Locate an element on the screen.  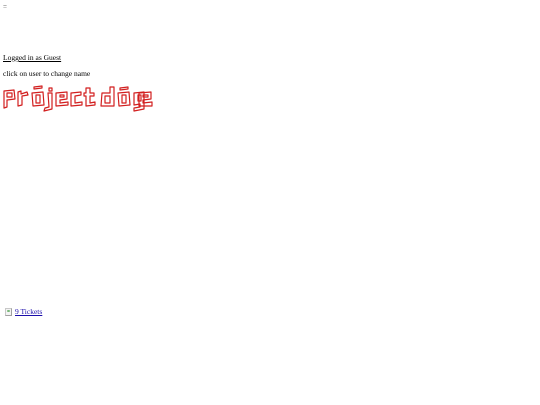
tickets-link: 9 Tickets is located at coordinates (28, 311).